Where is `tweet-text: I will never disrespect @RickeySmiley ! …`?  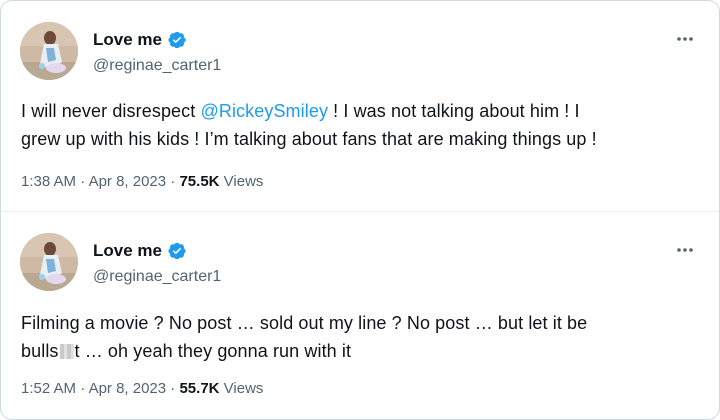
tweet-text: I will never disrespect @RickeySmiley ! … is located at coordinates (361, 125).